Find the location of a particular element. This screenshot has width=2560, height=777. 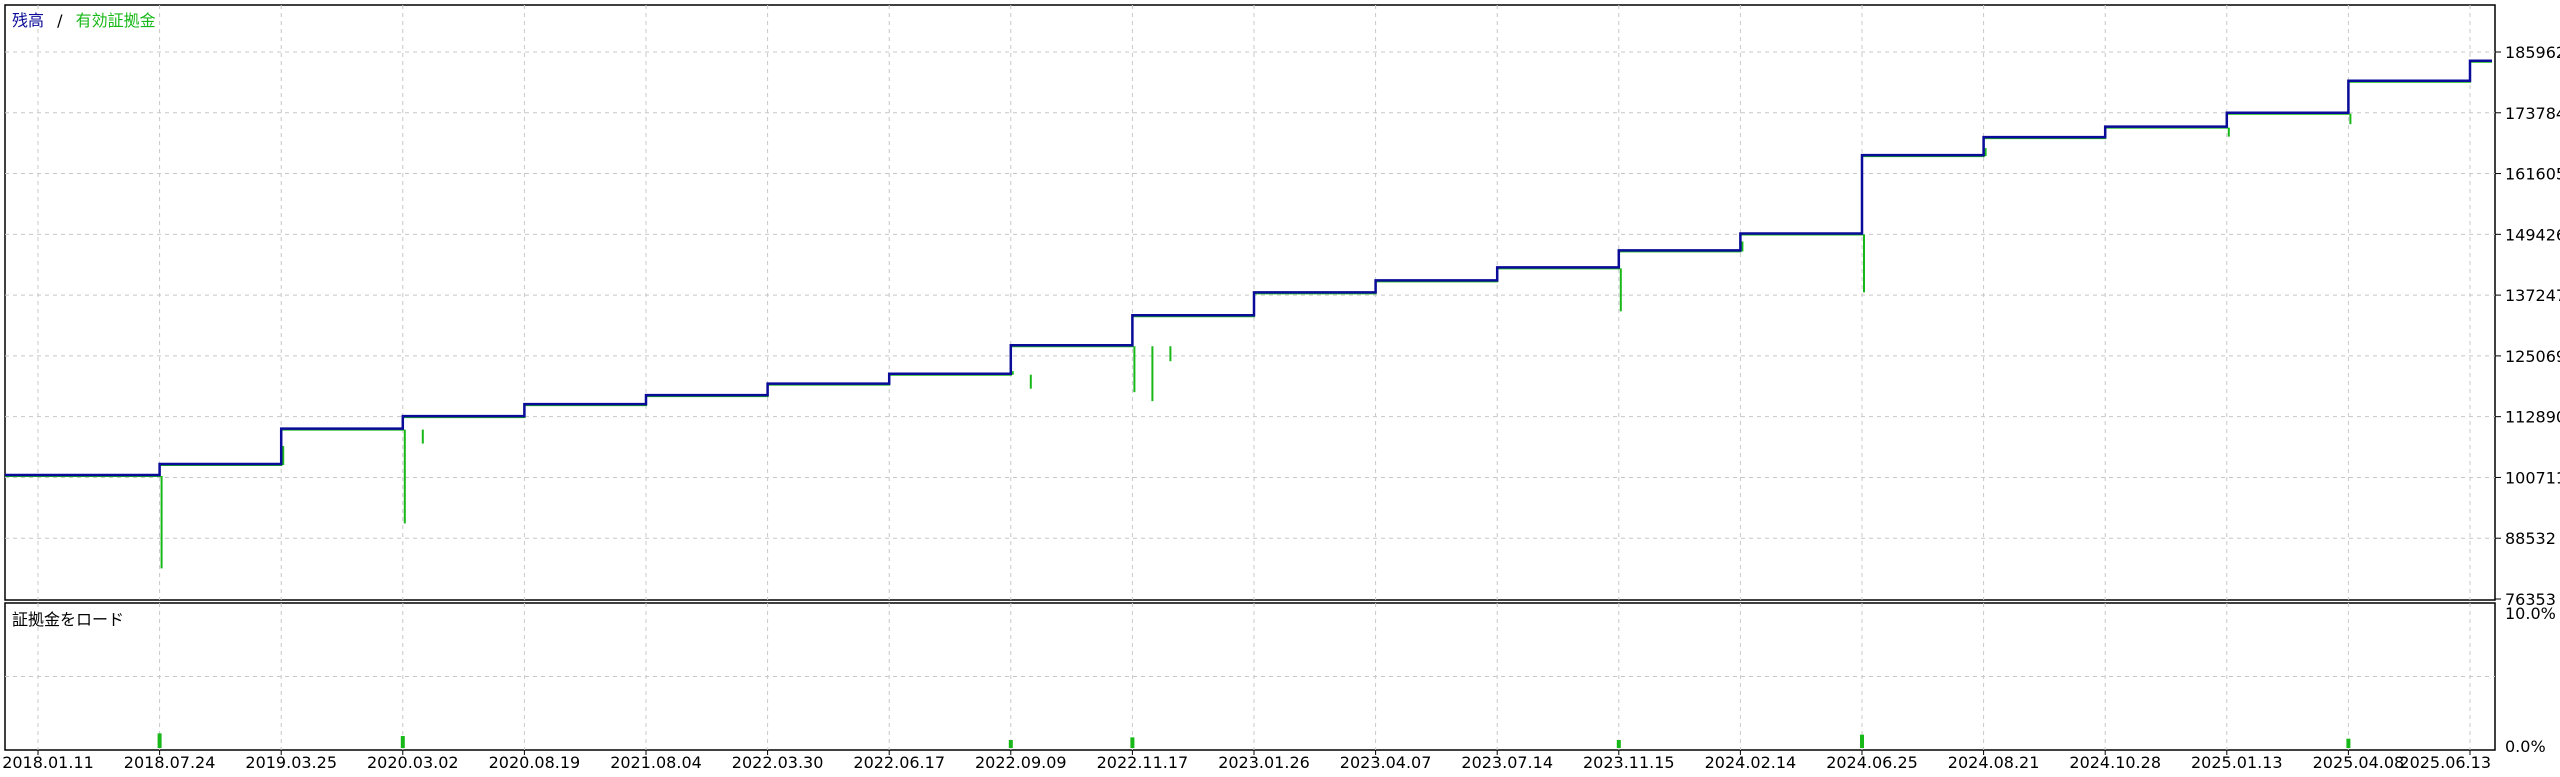

load-panel-label: 証拠金をロード is located at coordinates (68, 619).